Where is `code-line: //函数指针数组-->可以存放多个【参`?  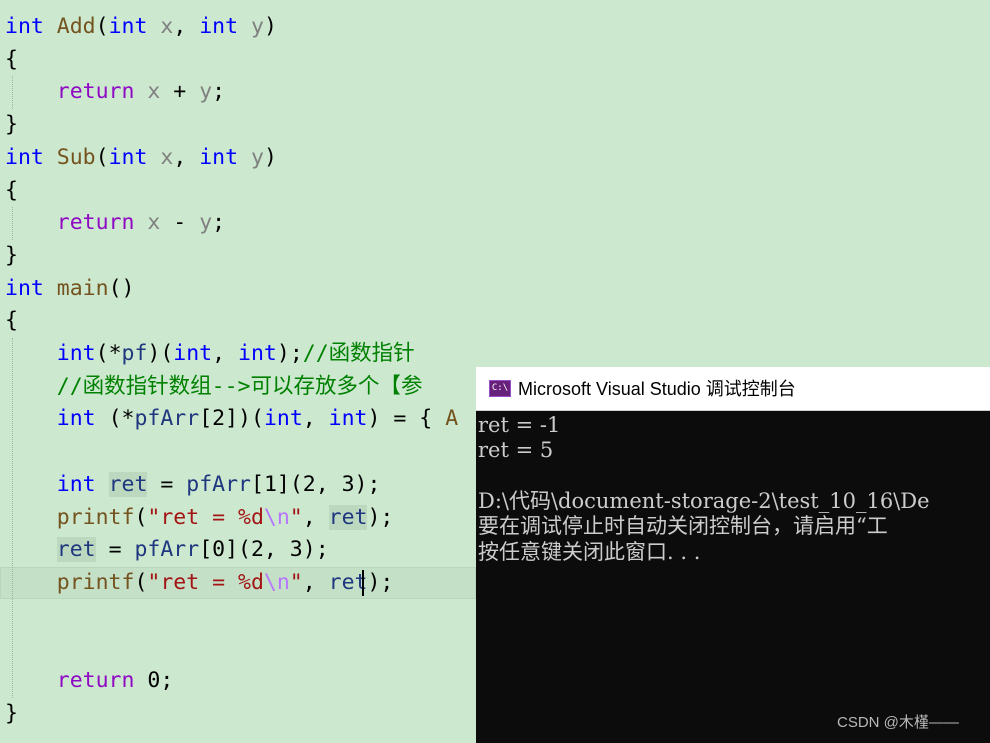 code-line: //函数指针数组-->可以存放多个【参 is located at coordinates (214, 387).